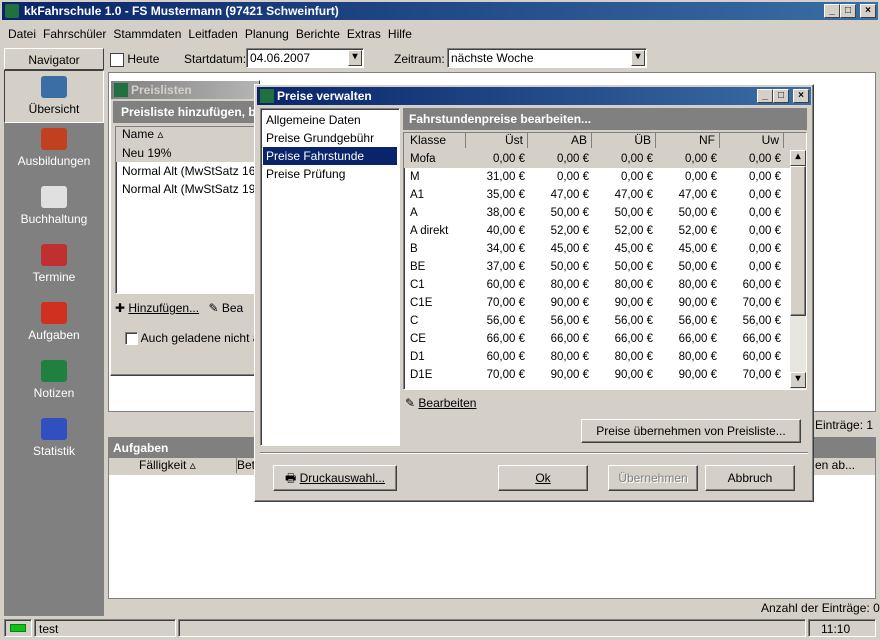 This screenshot has width=880, height=640. Describe the element at coordinates (185, 338) in the screenshot. I see `checkbox-row: Auch geladene nicht ak` at that location.